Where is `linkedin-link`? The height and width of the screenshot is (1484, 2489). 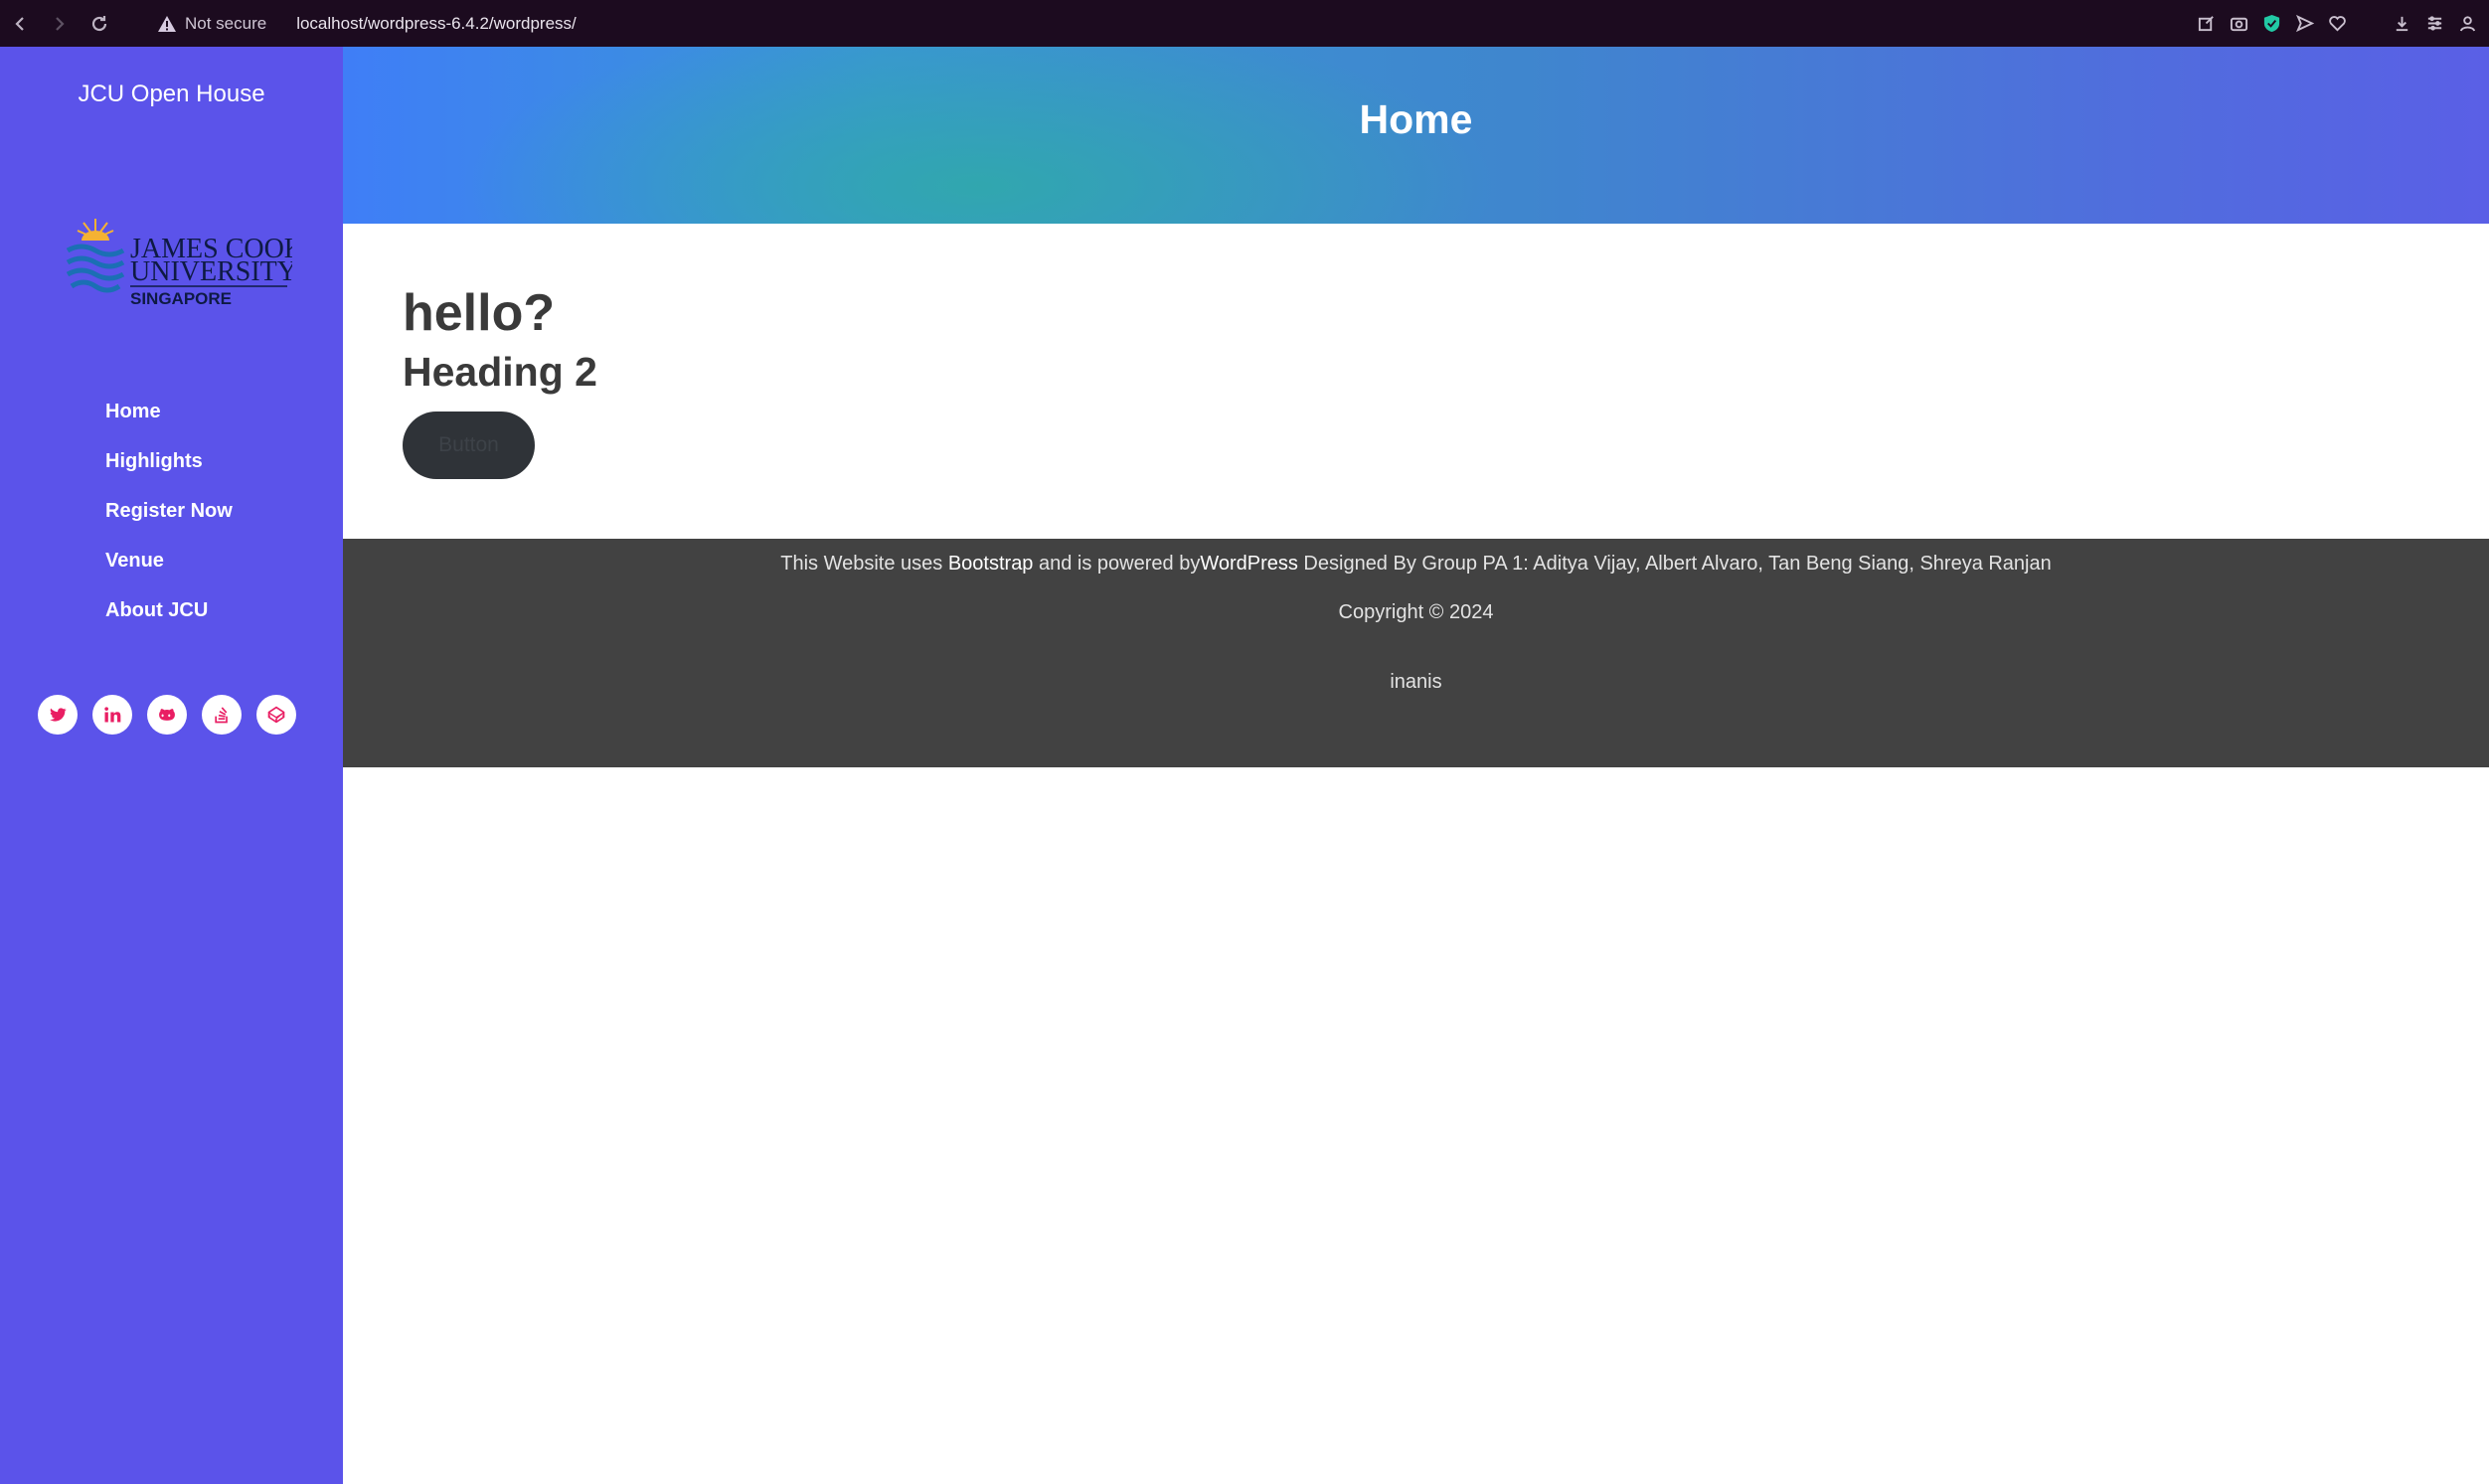 linkedin-link is located at coordinates (112, 715).